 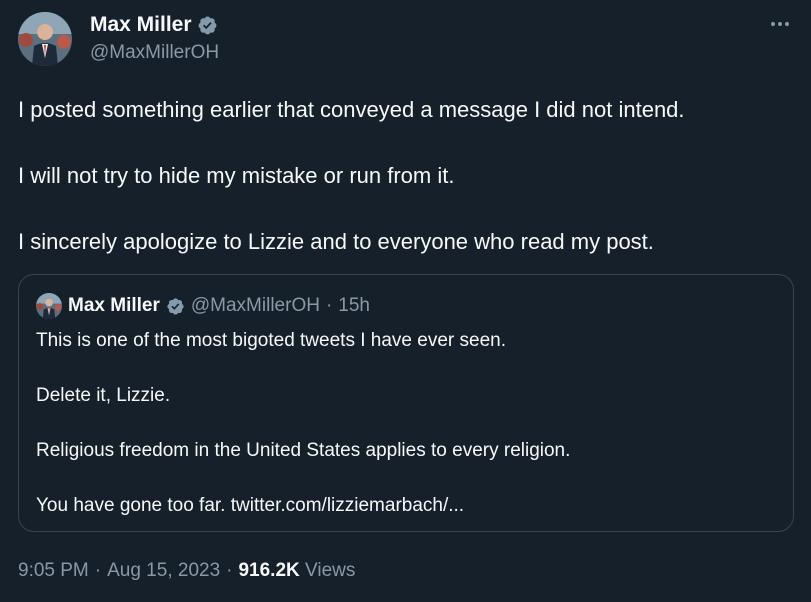 I want to click on quoted-author-name: Max Miller, so click(x=114, y=306).